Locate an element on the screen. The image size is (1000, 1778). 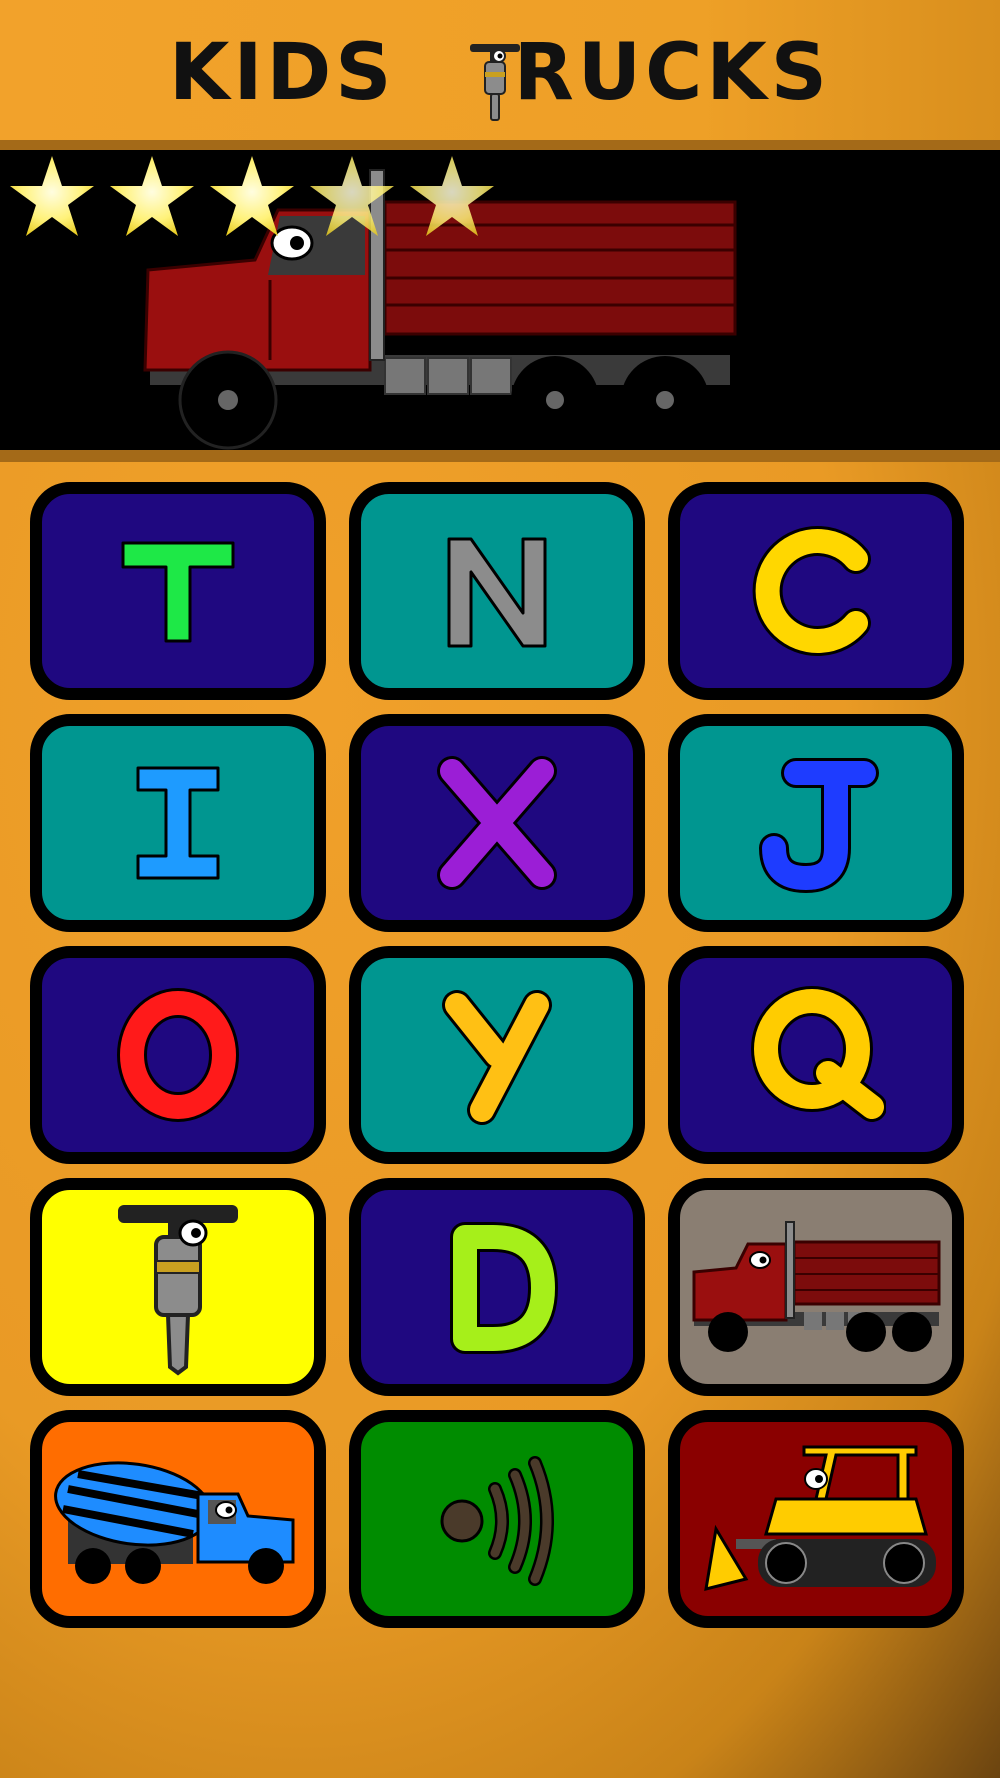
sound-icon is located at coordinates (497, 1521).